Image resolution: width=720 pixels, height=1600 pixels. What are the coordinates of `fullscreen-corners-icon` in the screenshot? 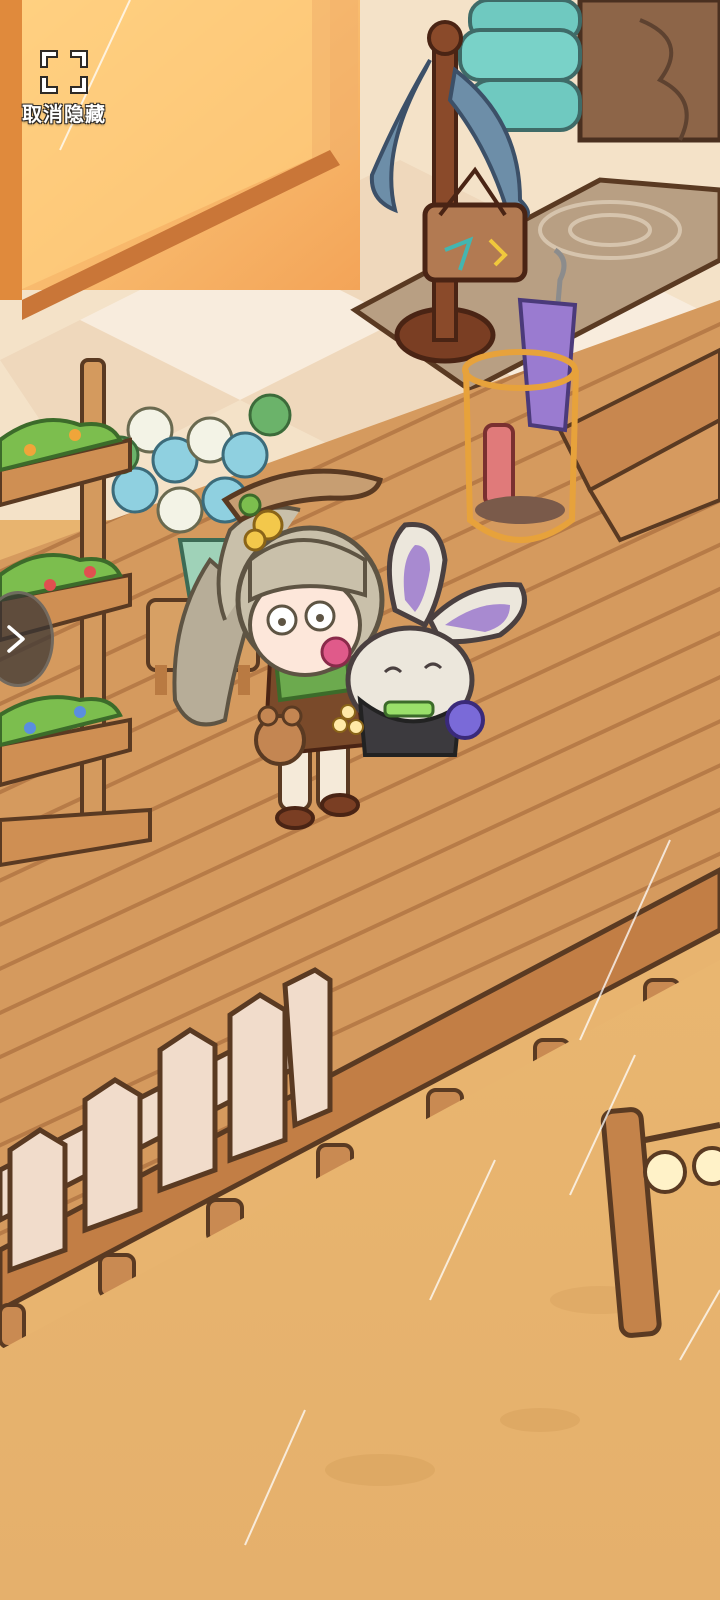 It's located at (64, 72).